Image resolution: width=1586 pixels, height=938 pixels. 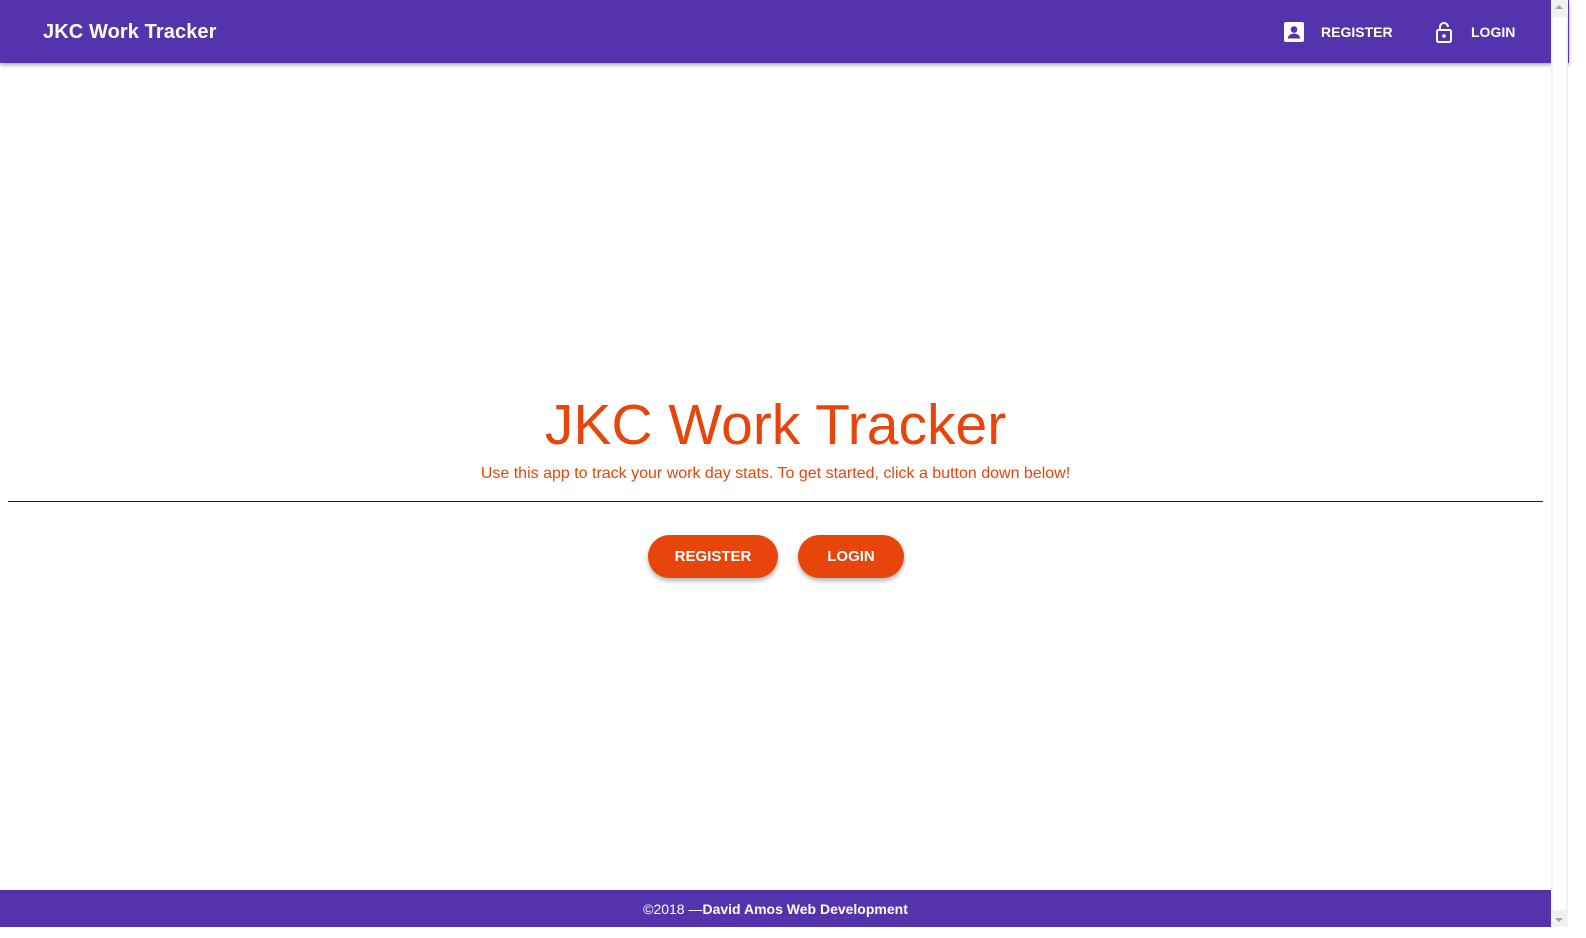 I want to click on login-button: LOGIN, so click(x=851, y=556).